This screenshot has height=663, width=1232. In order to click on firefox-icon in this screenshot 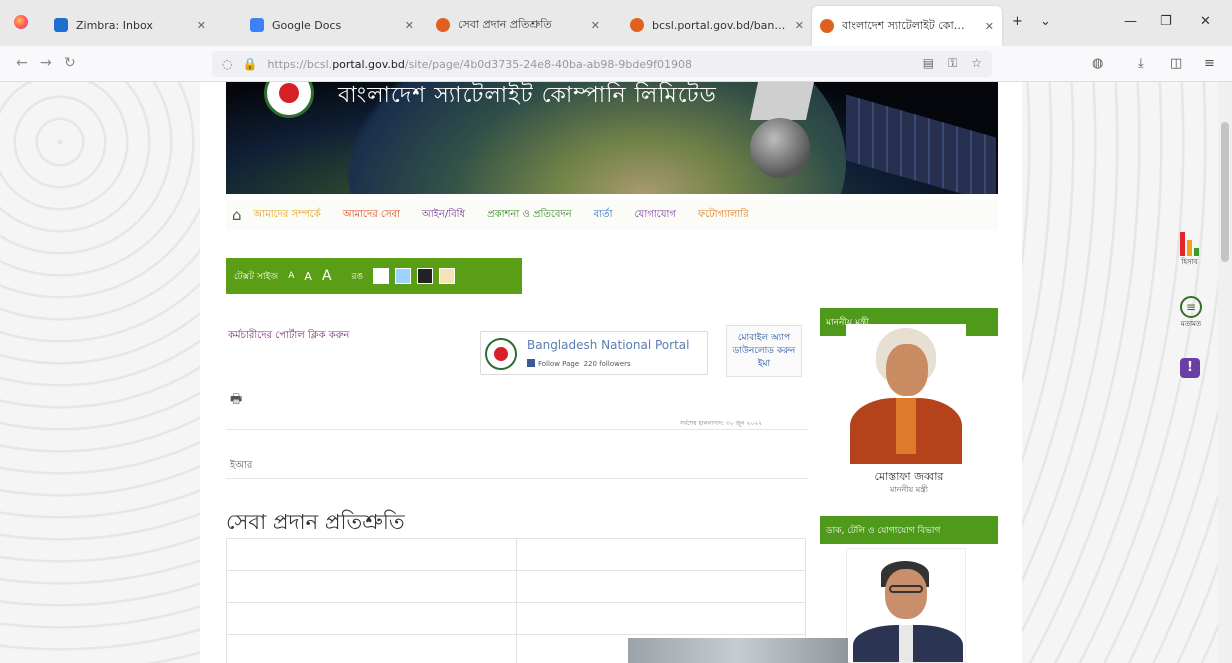, I will do `click(21, 22)`.